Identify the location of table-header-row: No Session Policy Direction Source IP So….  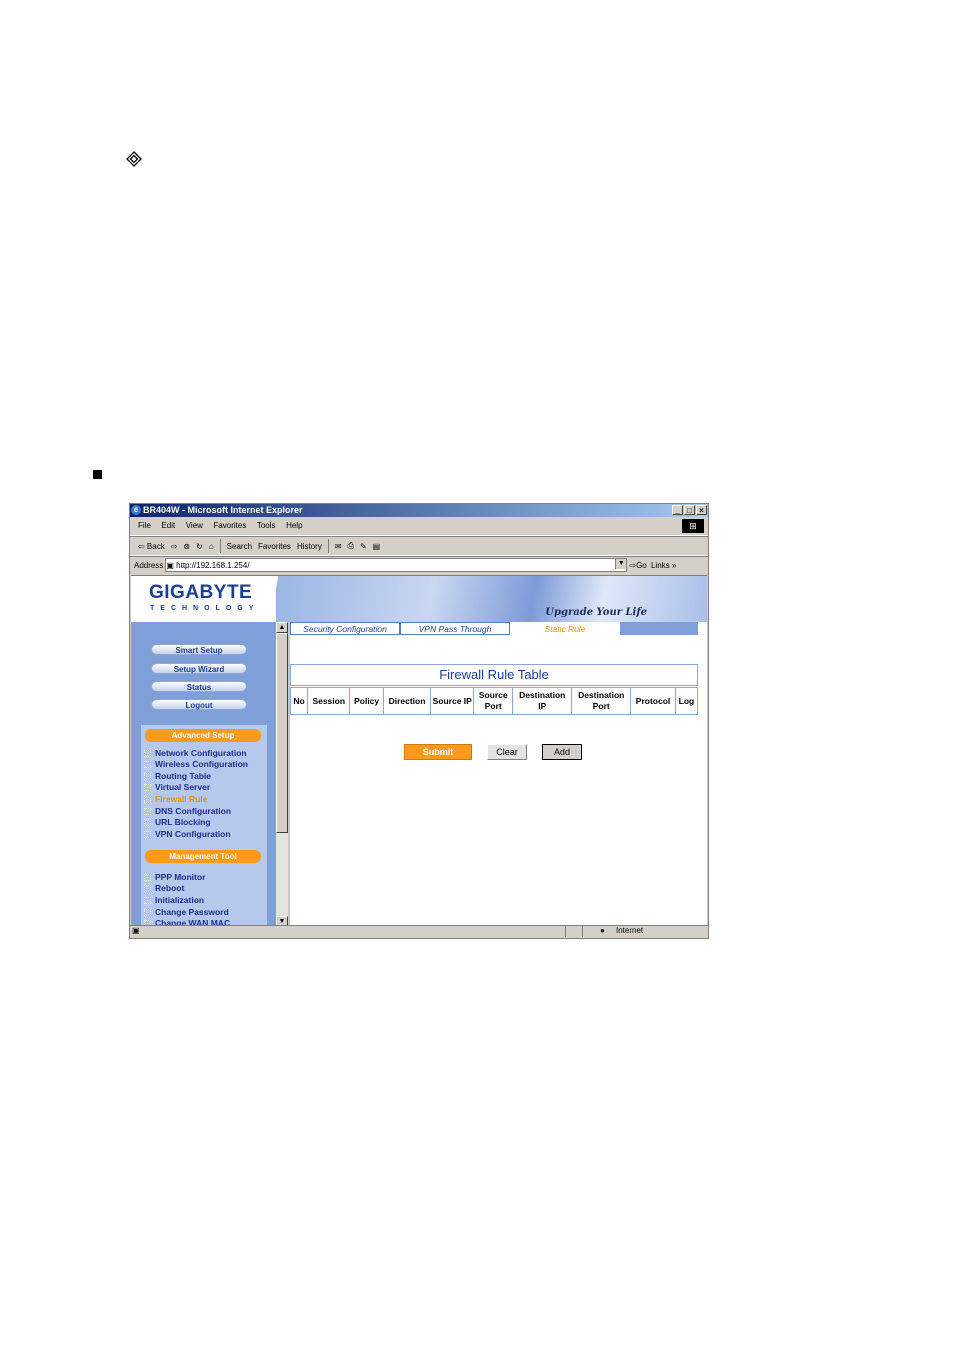
(494, 701).